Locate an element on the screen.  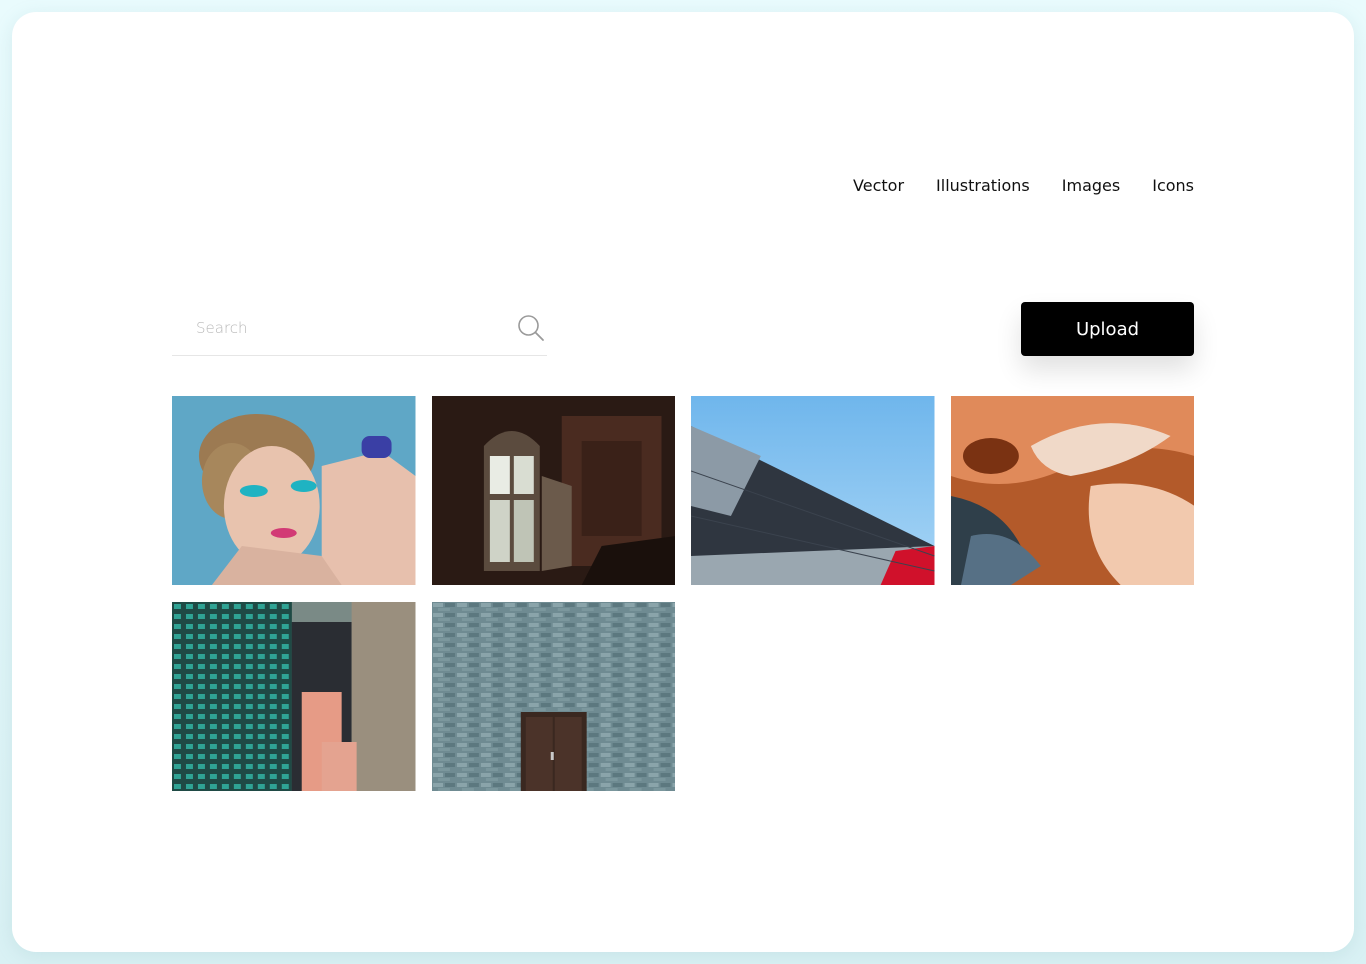
stone-wall-door-image is located at coordinates (553, 696).